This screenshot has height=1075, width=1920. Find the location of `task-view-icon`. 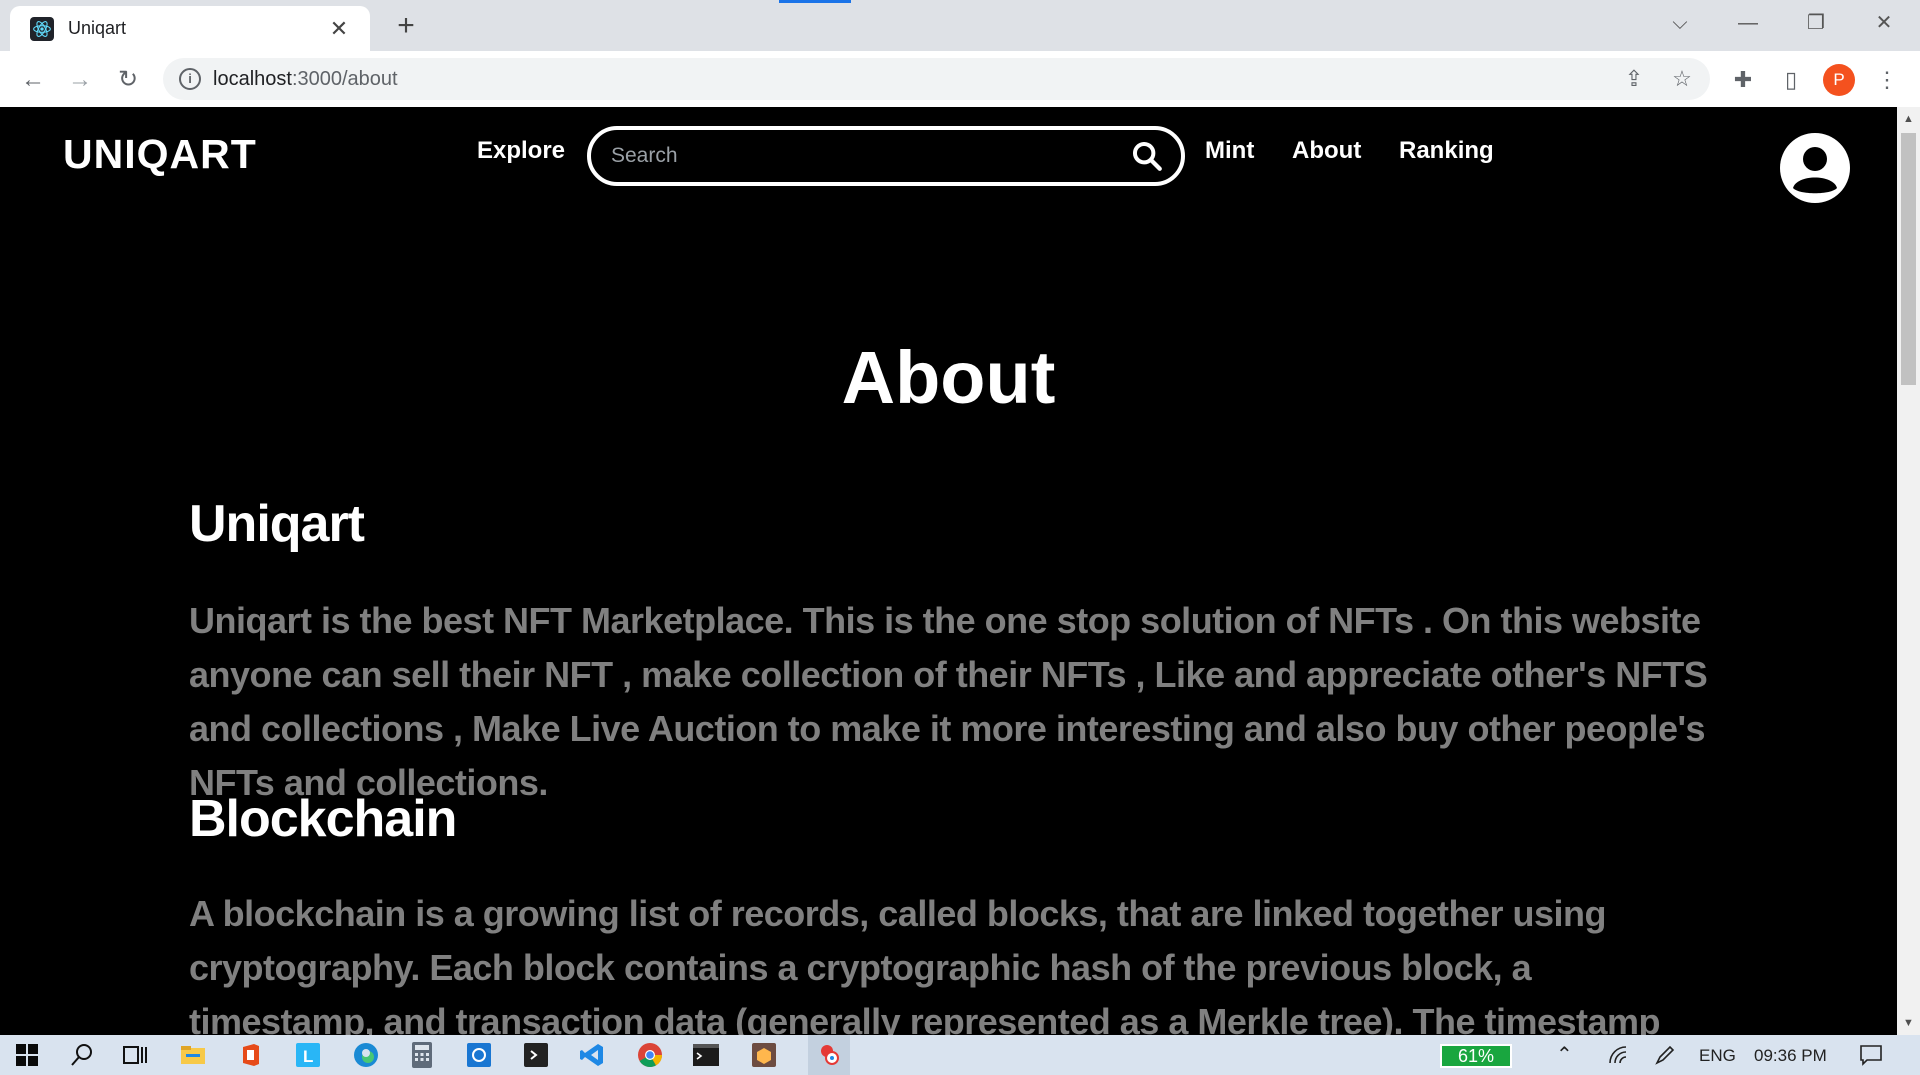

task-view-icon is located at coordinates (135, 1055).